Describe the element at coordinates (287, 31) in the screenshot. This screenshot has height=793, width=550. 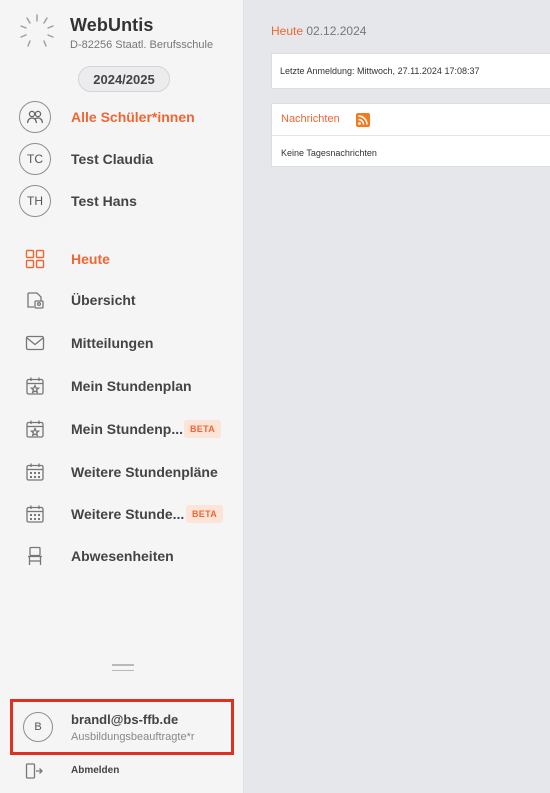
I see `page-title-heute: Heute` at that location.